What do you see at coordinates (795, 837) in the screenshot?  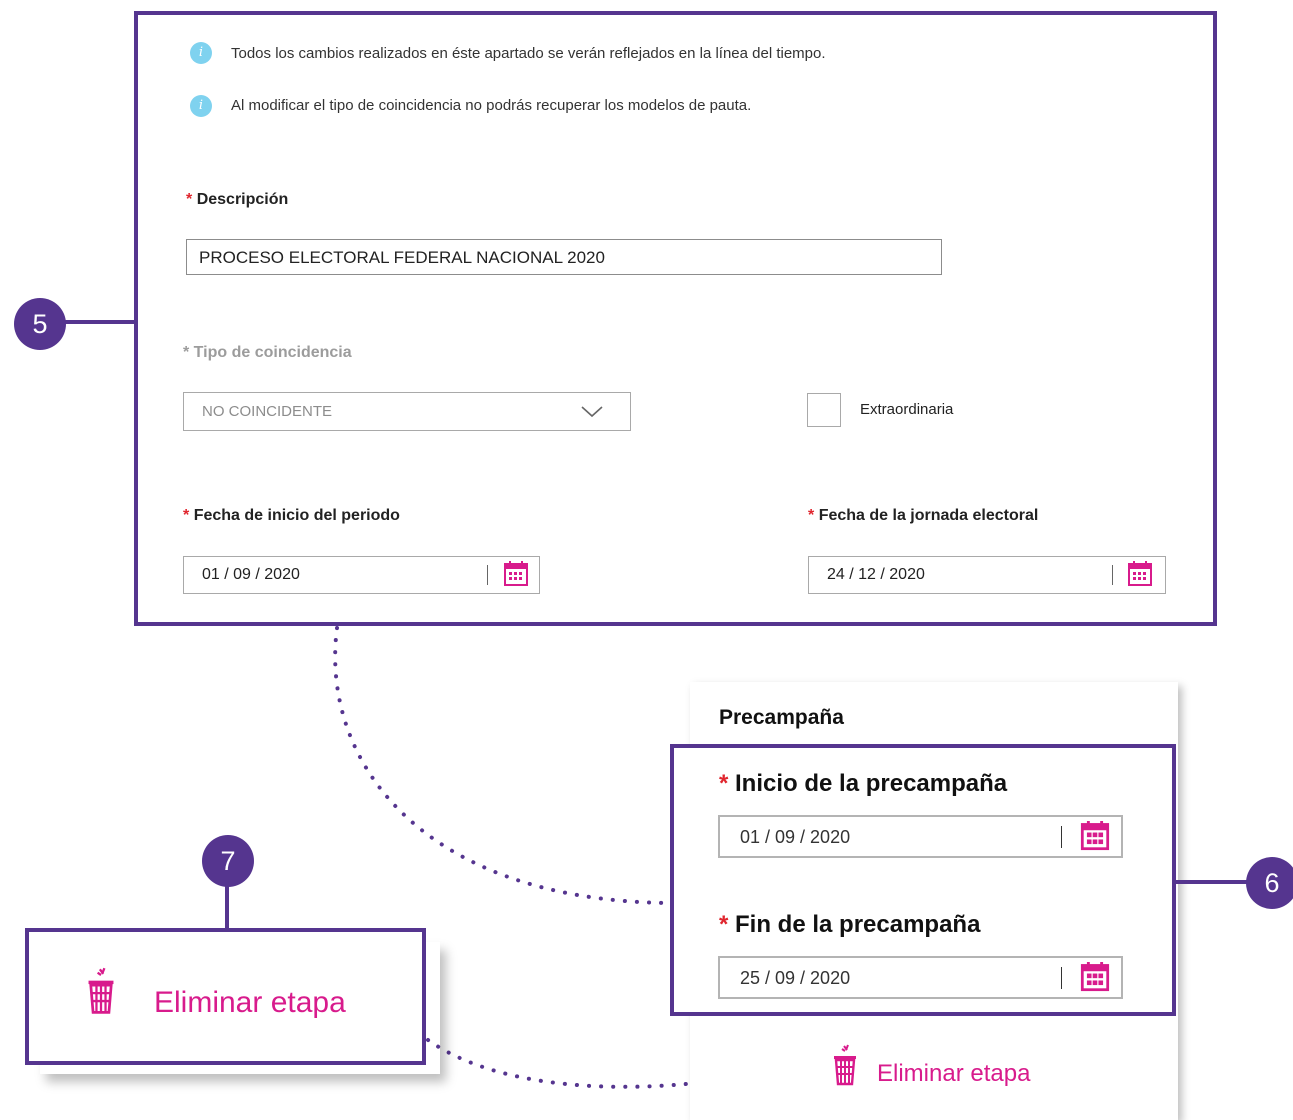 I see `precampaign-start-value: 01 / 09 / 2020` at bounding box center [795, 837].